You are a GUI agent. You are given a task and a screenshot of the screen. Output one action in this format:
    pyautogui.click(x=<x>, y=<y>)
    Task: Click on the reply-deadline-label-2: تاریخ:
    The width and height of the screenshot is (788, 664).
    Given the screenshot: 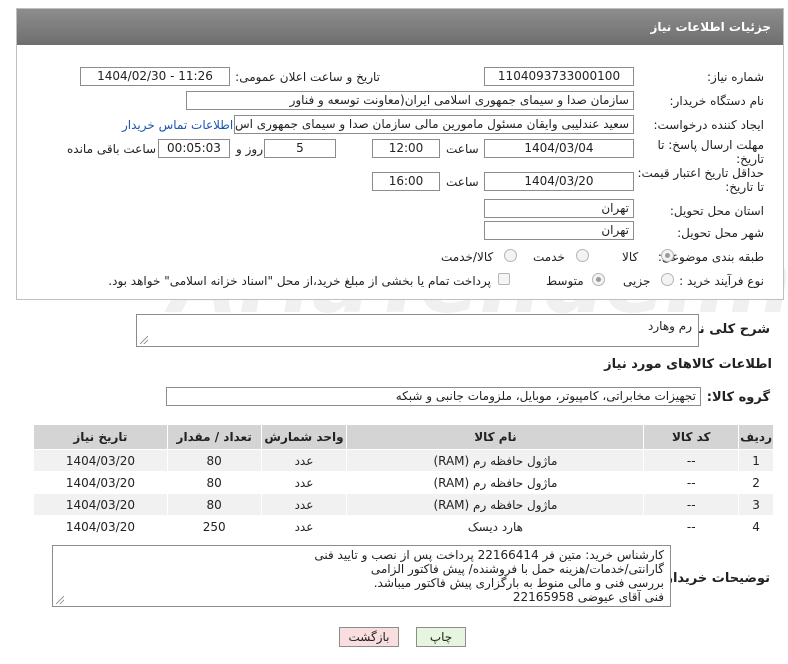 What is the action you would take?
    pyautogui.click(x=750, y=159)
    